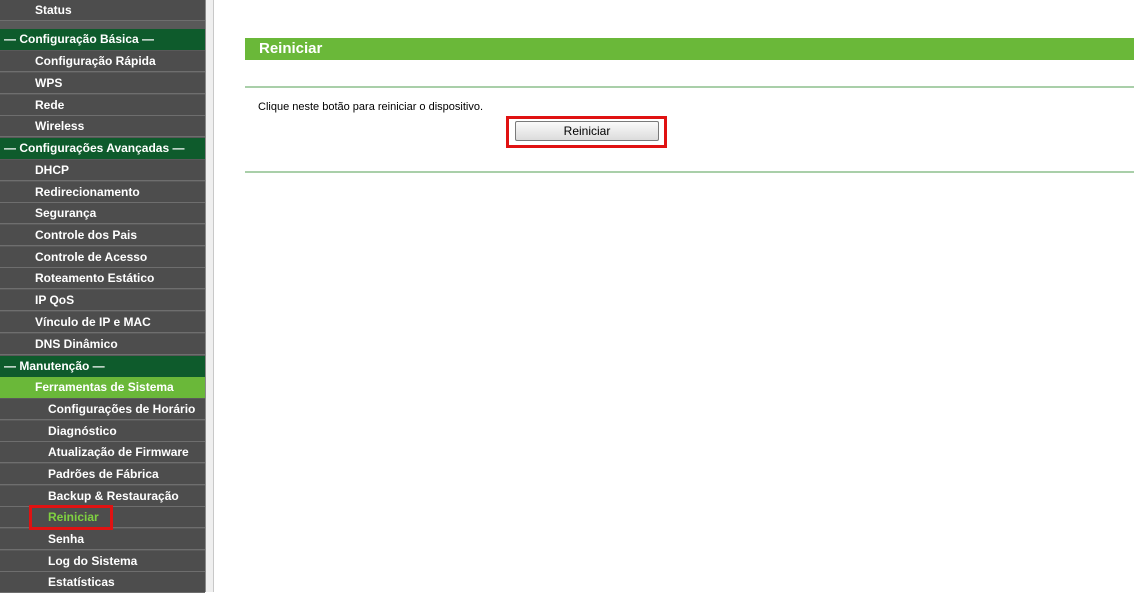 The image size is (1134, 593). What do you see at coordinates (102, 431) in the screenshot?
I see `sidebar-subitem-diagnostic: Diagnóstico` at bounding box center [102, 431].